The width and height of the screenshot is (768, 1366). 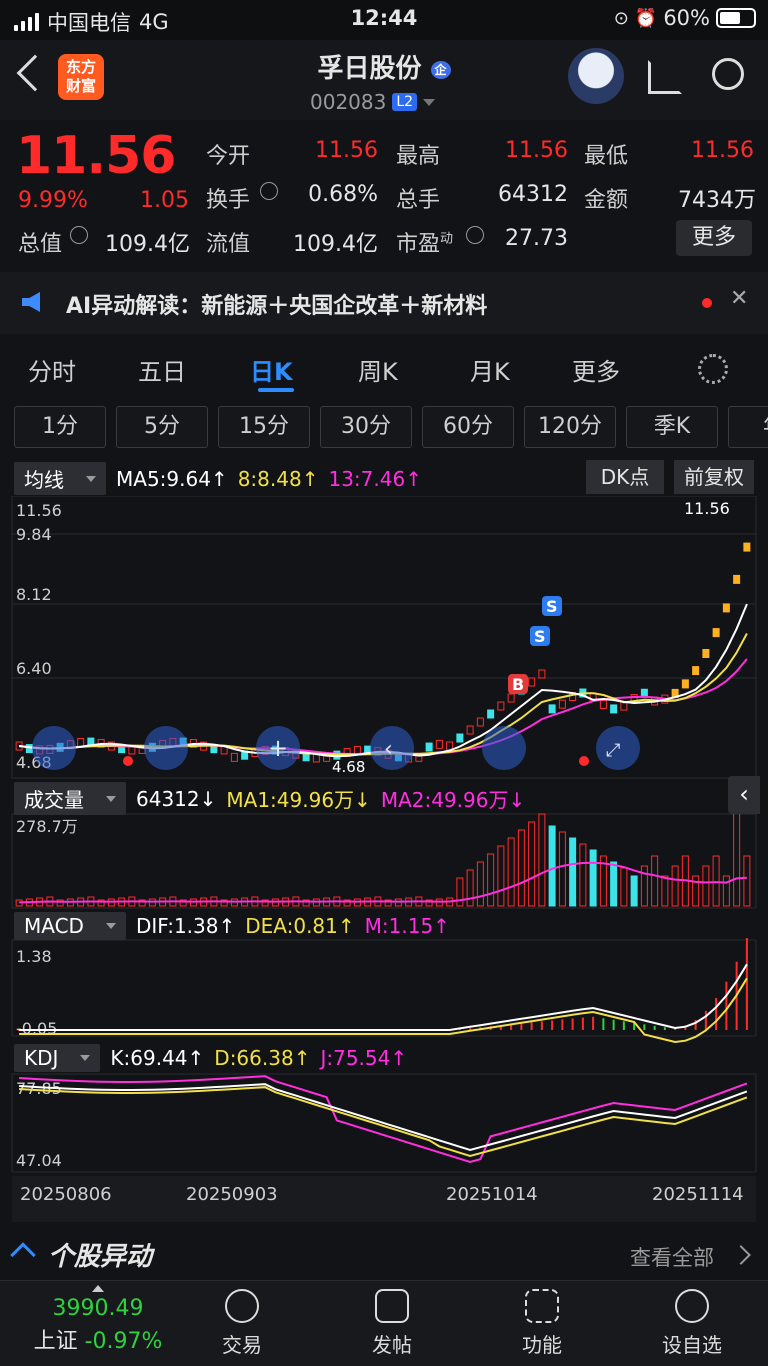 What do you see at coordinates (672, 427) in the screenshot?
I see `period-quarter: 季K` at bounding box center [672, 427].